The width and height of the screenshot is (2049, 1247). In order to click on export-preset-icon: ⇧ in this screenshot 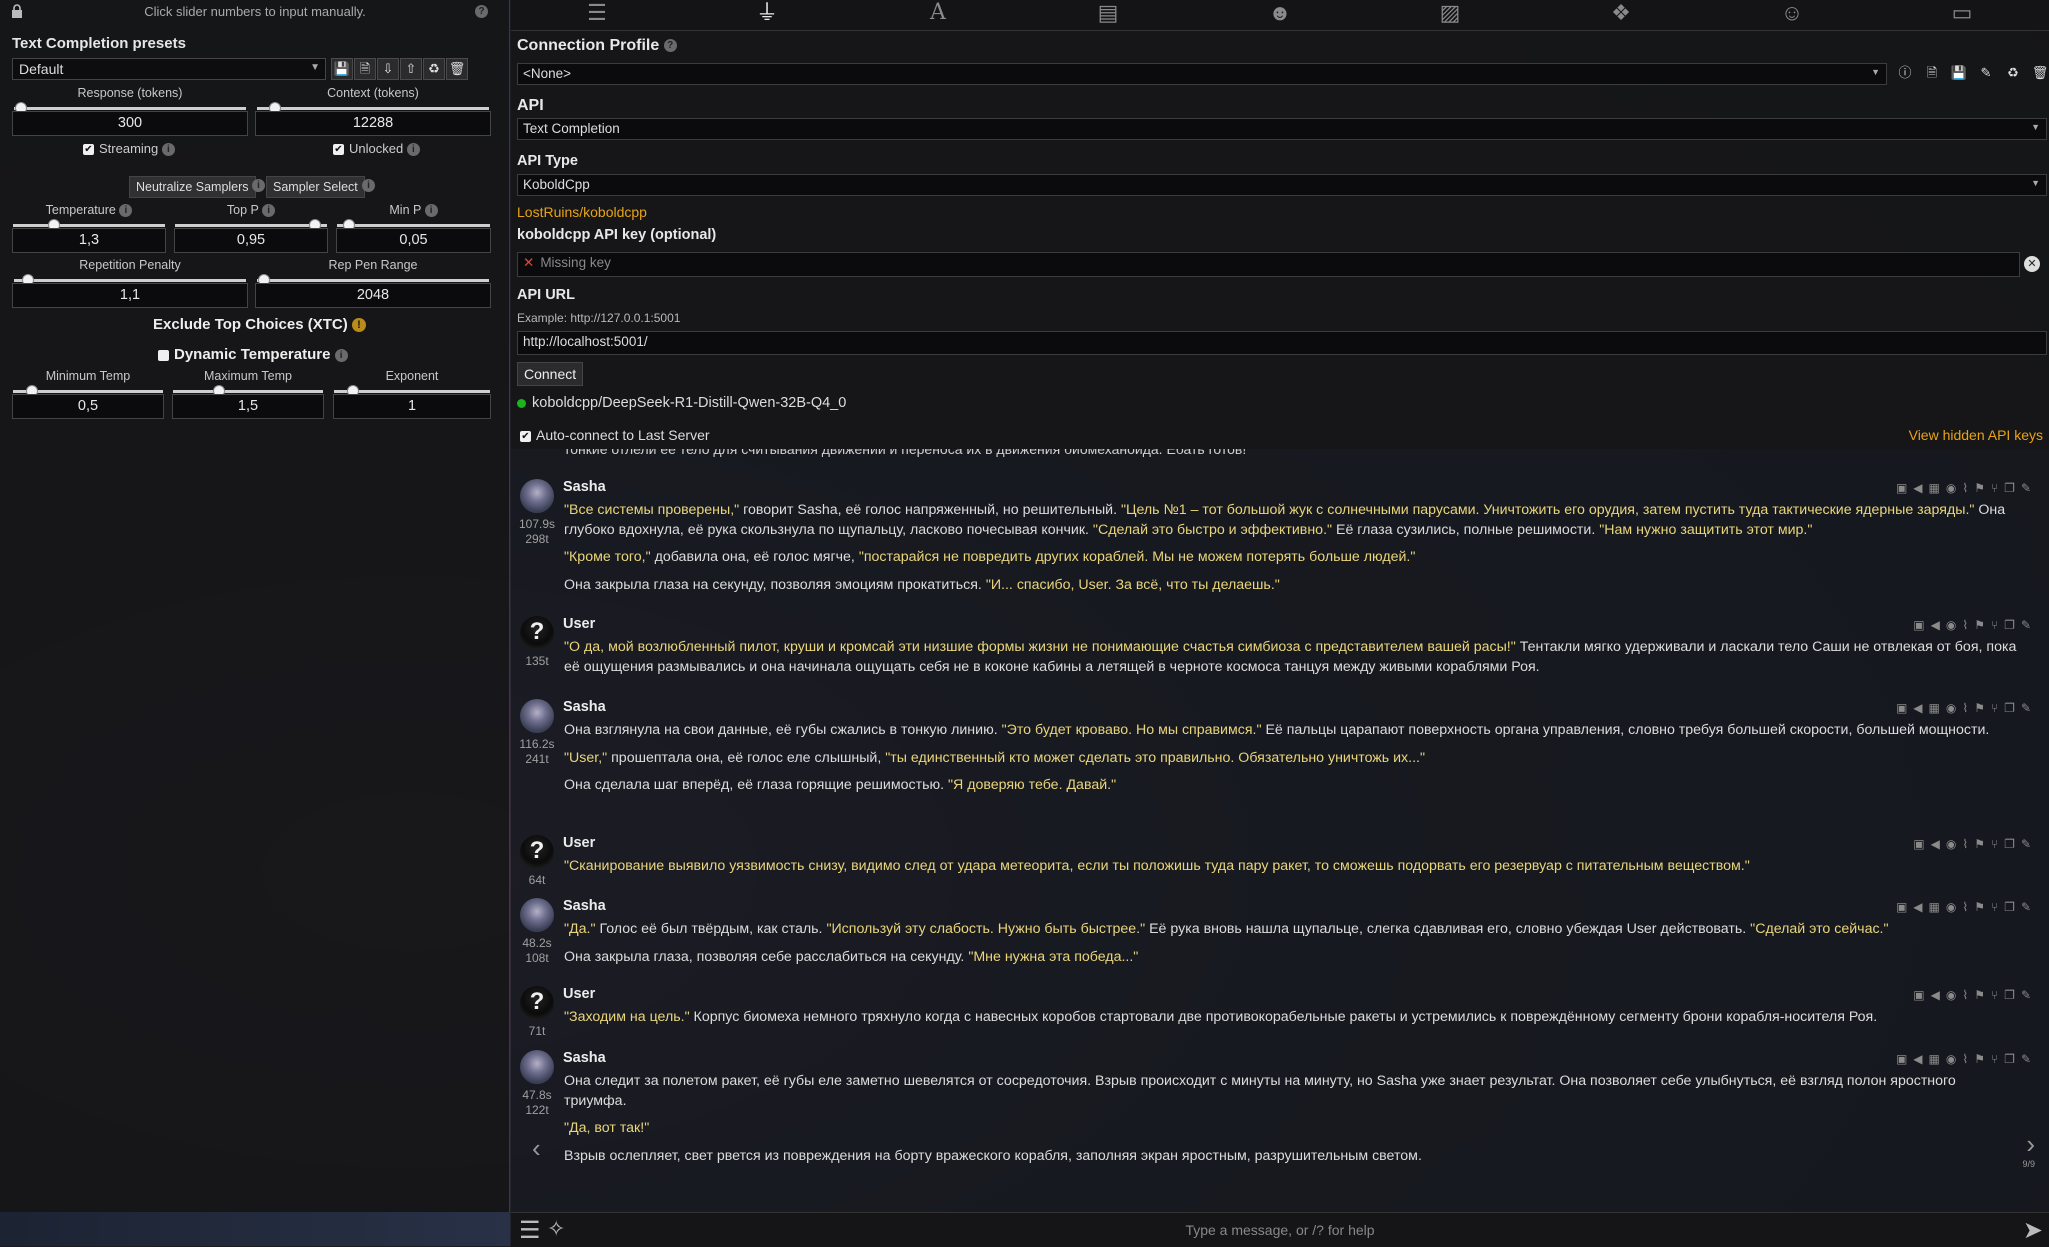, I will do `click(411, 69)`.